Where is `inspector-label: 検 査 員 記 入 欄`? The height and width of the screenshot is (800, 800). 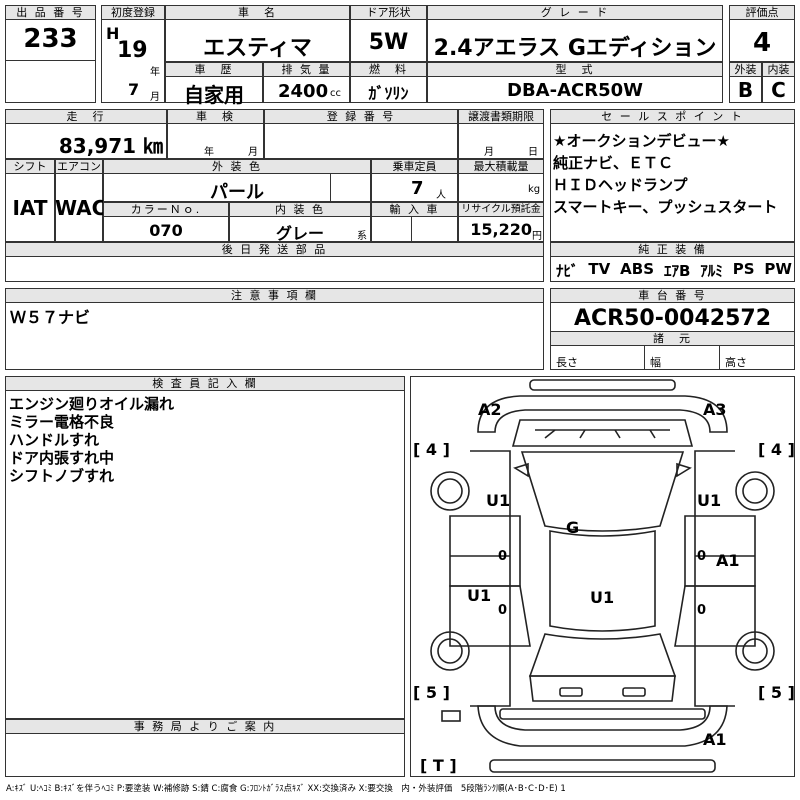 inspector-label: 検 査 員 記 入 欄 is located at coordinates (205, 383).